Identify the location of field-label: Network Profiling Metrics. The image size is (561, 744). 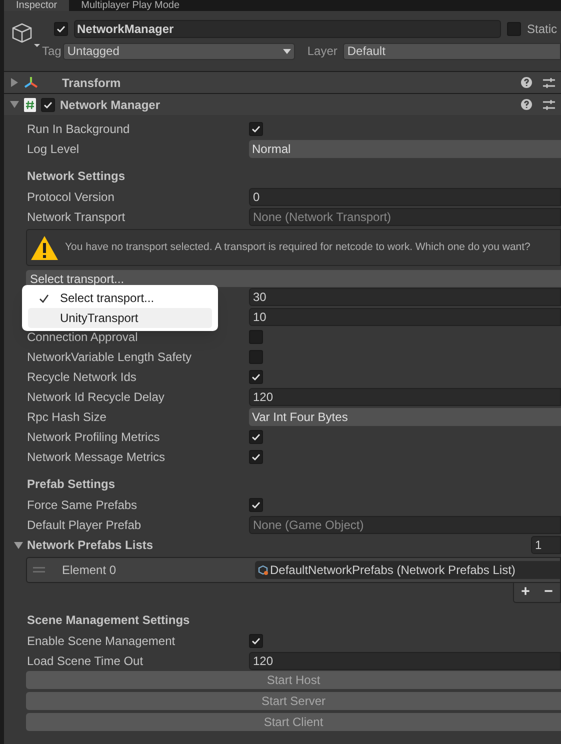
(93, 437).